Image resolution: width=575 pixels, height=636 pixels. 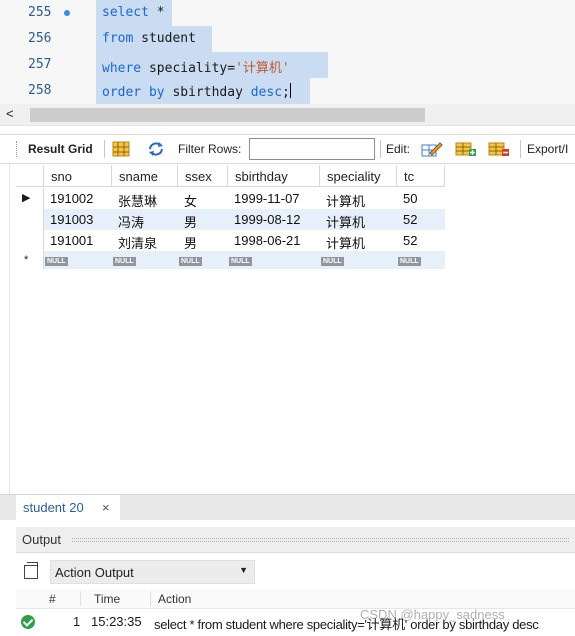 What do you see at coordinates (156, 12) in the screenshot?
I see `sql-token: *` at bounding box center [156, 12].